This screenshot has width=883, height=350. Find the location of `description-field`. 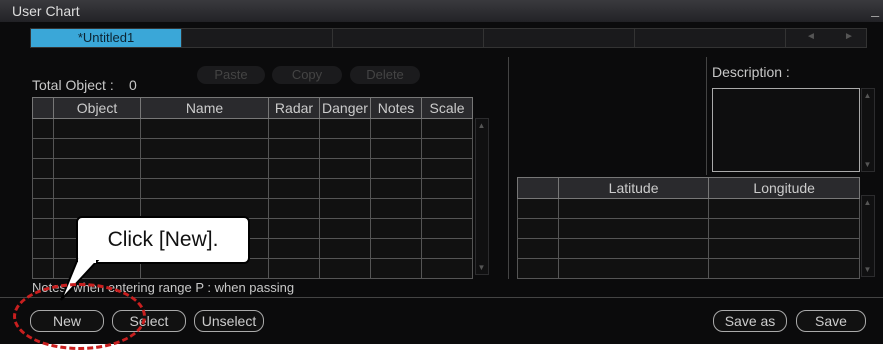

description-field is located at coordinates (786, 130).